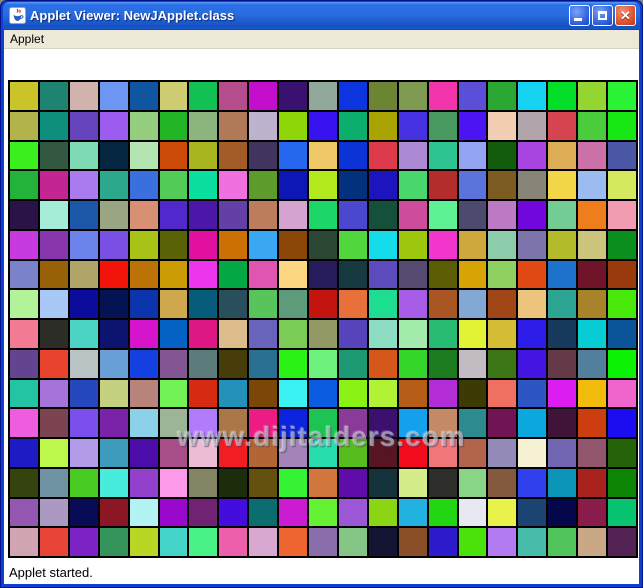 This screenshot has height=588, width=643. I want to click on menu-bar: Applet, so click(321, 39).